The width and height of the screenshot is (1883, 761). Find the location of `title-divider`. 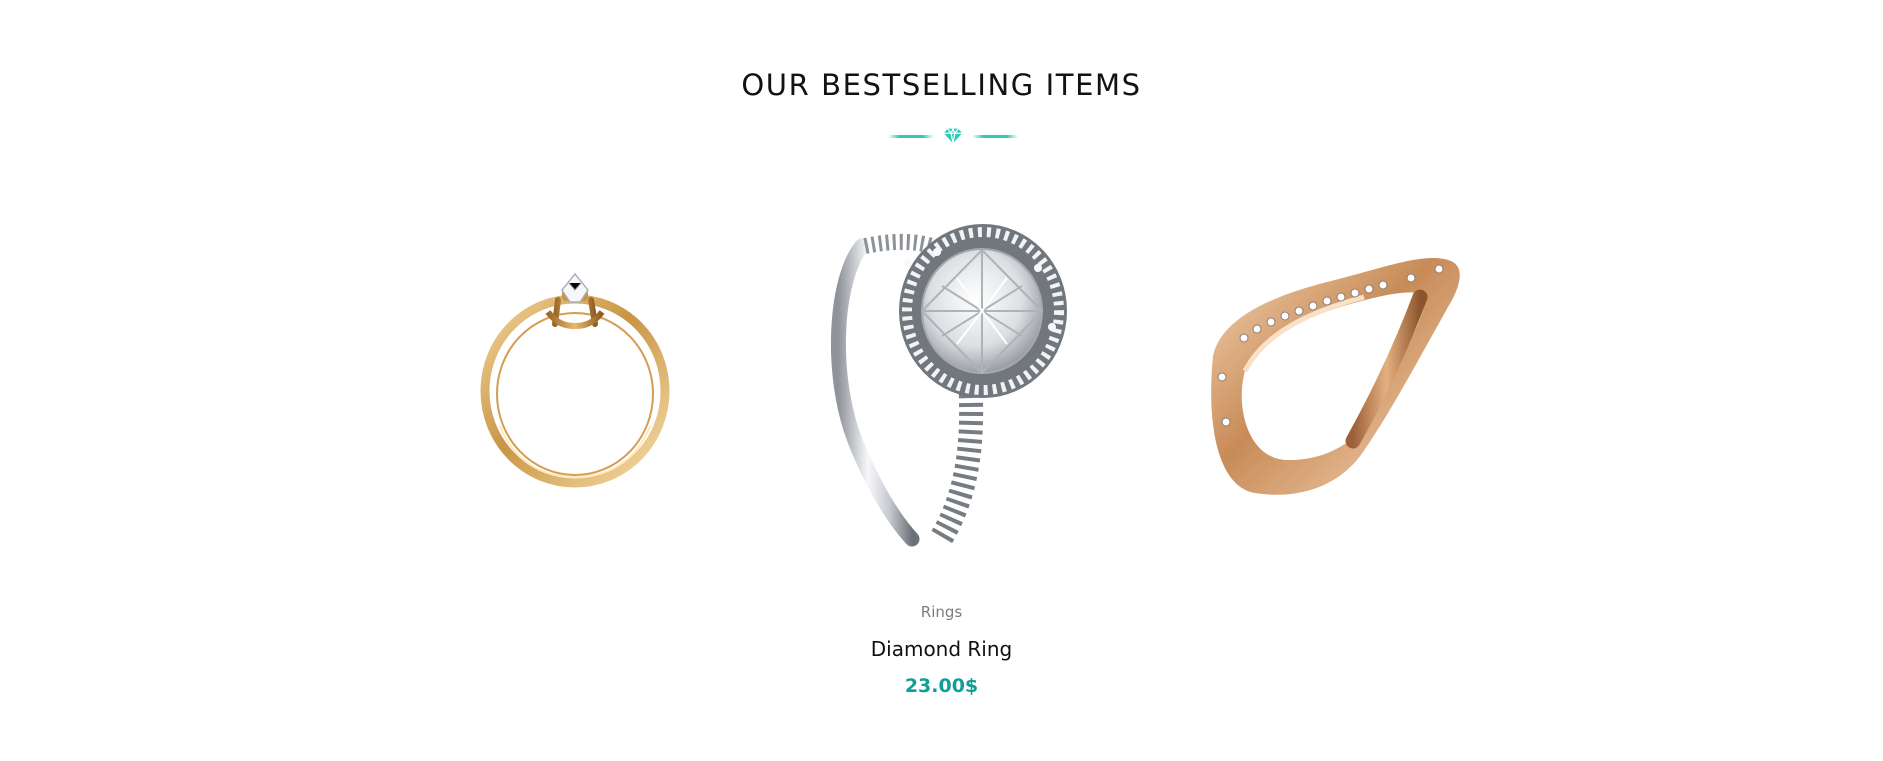

title-divider is located at coordinates (953, 136).